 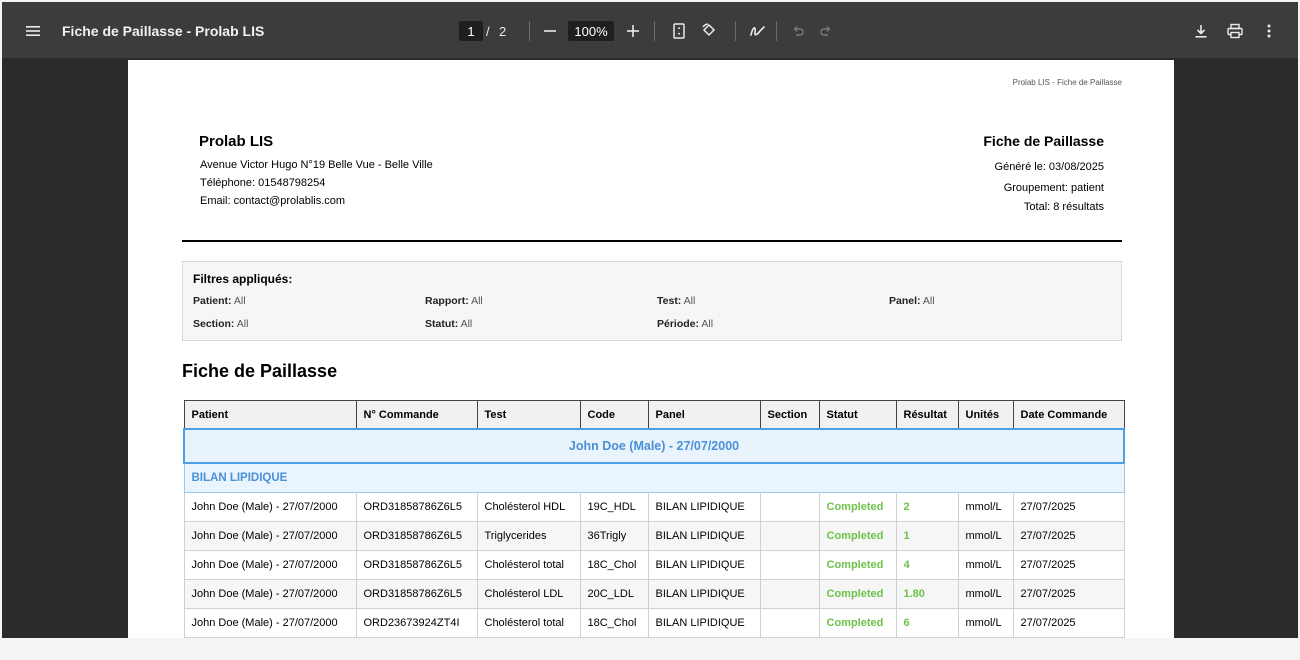 I want to click on print-icon, so click(x=1235, y=31).